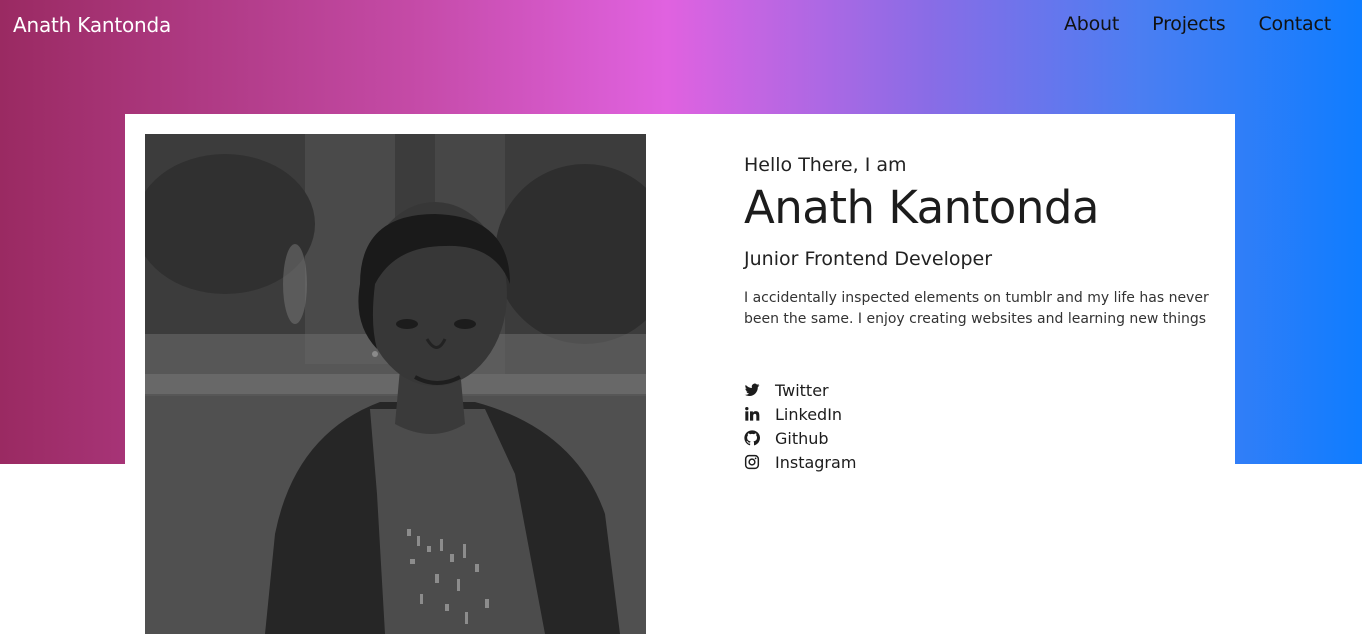 The image size is (1362, 640). What do you see at coordinates (979, 462) in the screenshot?
I see `social-item-instagram: Instagram` at bounding box center [979, 462].